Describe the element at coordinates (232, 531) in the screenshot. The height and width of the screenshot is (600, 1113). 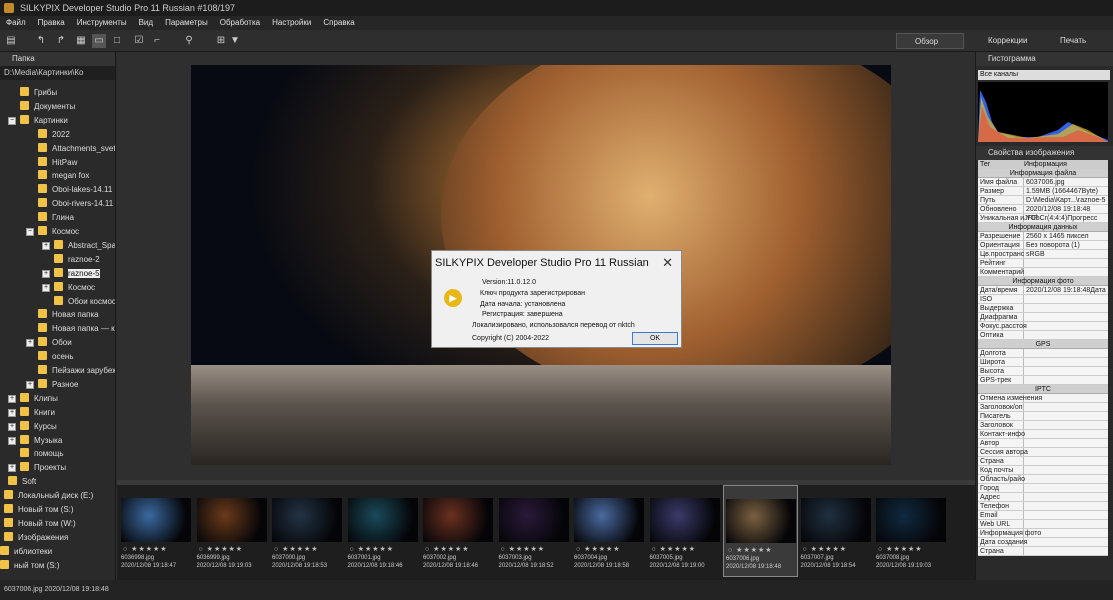
I see `thumbnail: ○ ★★★★★ 6036999.jpg 2020/12/08 19:19:03` at that location.